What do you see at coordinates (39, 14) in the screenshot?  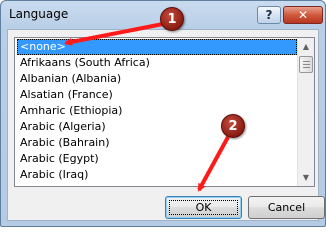 I see `window-title: Language` at bounding box center [39, 14].